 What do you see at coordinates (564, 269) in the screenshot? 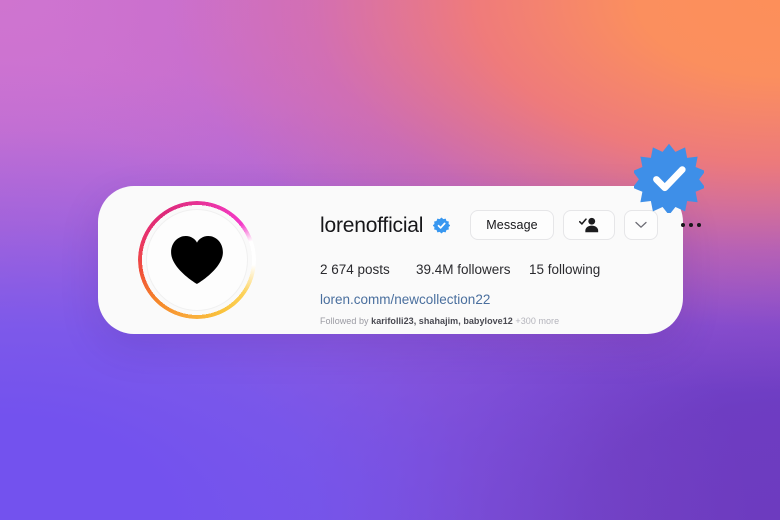
I see `stat-following: 15 following` at bounding box center [564, 269].